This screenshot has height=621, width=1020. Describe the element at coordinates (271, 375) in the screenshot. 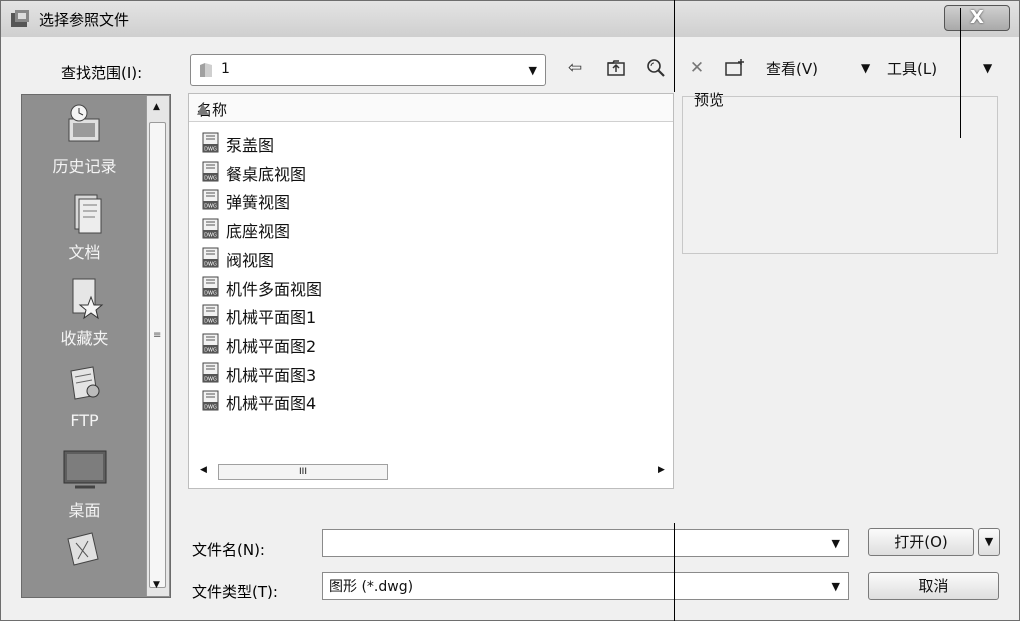

I see `file-name: 机械平面图3` at that location.